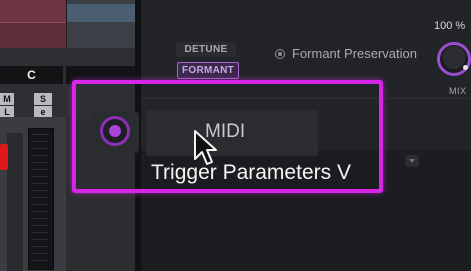 This screenshot has height=271, width=471. What do you see at coordinates (450, 26) in the screenshot?
I see `mix-value: 100 %` at bounding box center [450, 26].